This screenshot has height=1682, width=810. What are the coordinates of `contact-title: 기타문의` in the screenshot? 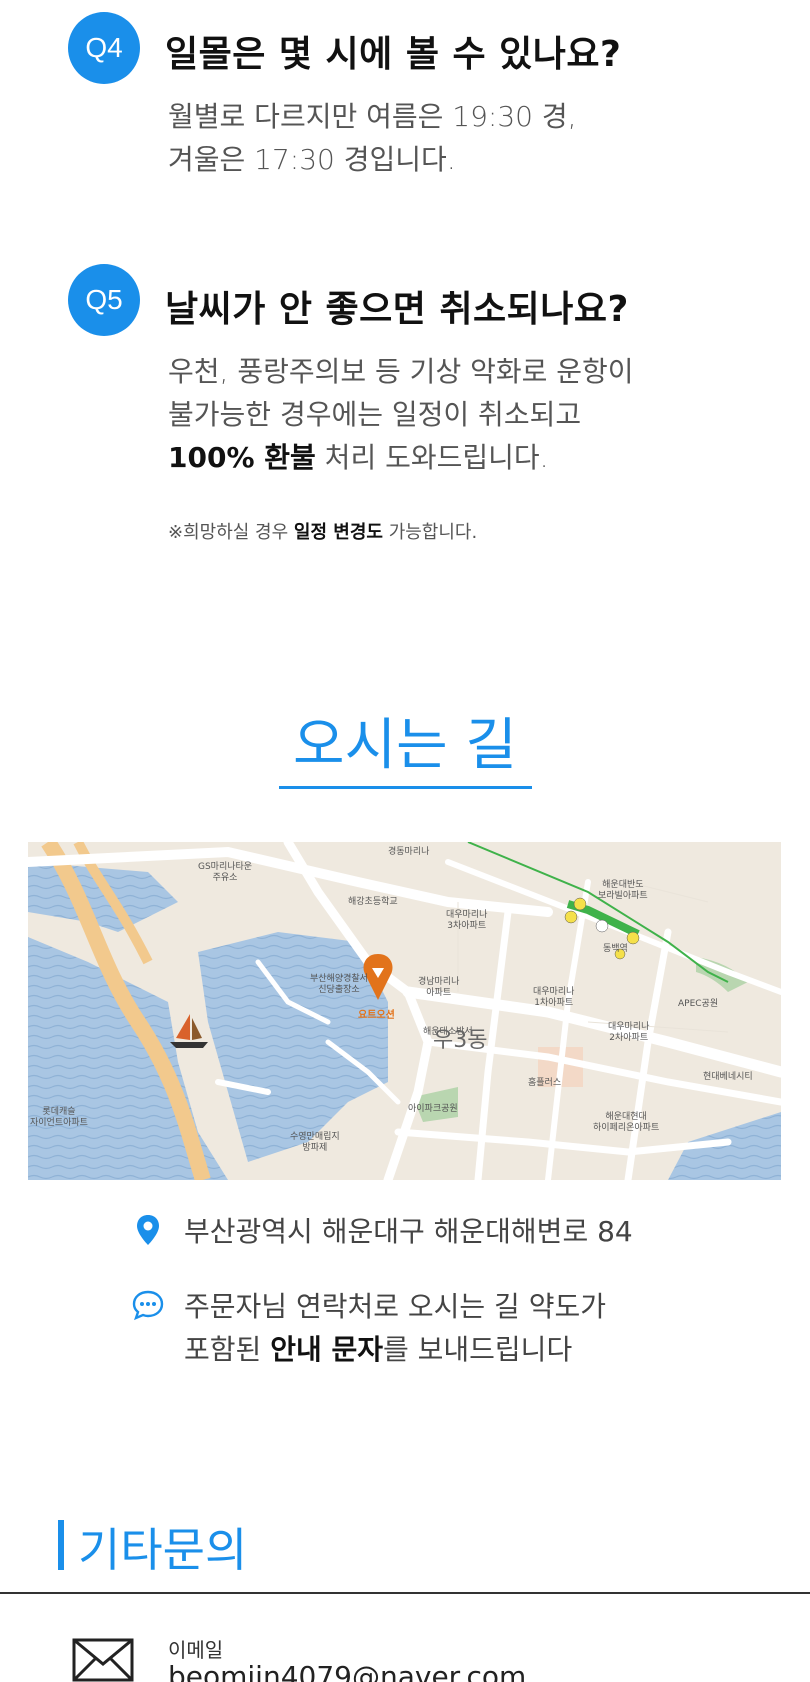 It's located at (163, 1550).